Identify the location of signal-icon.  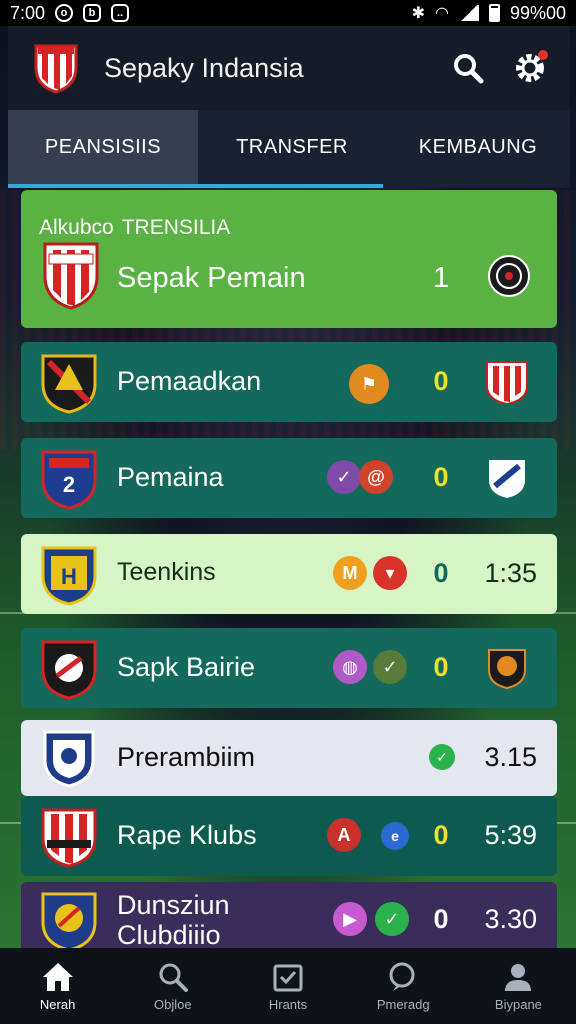
(468, 13).